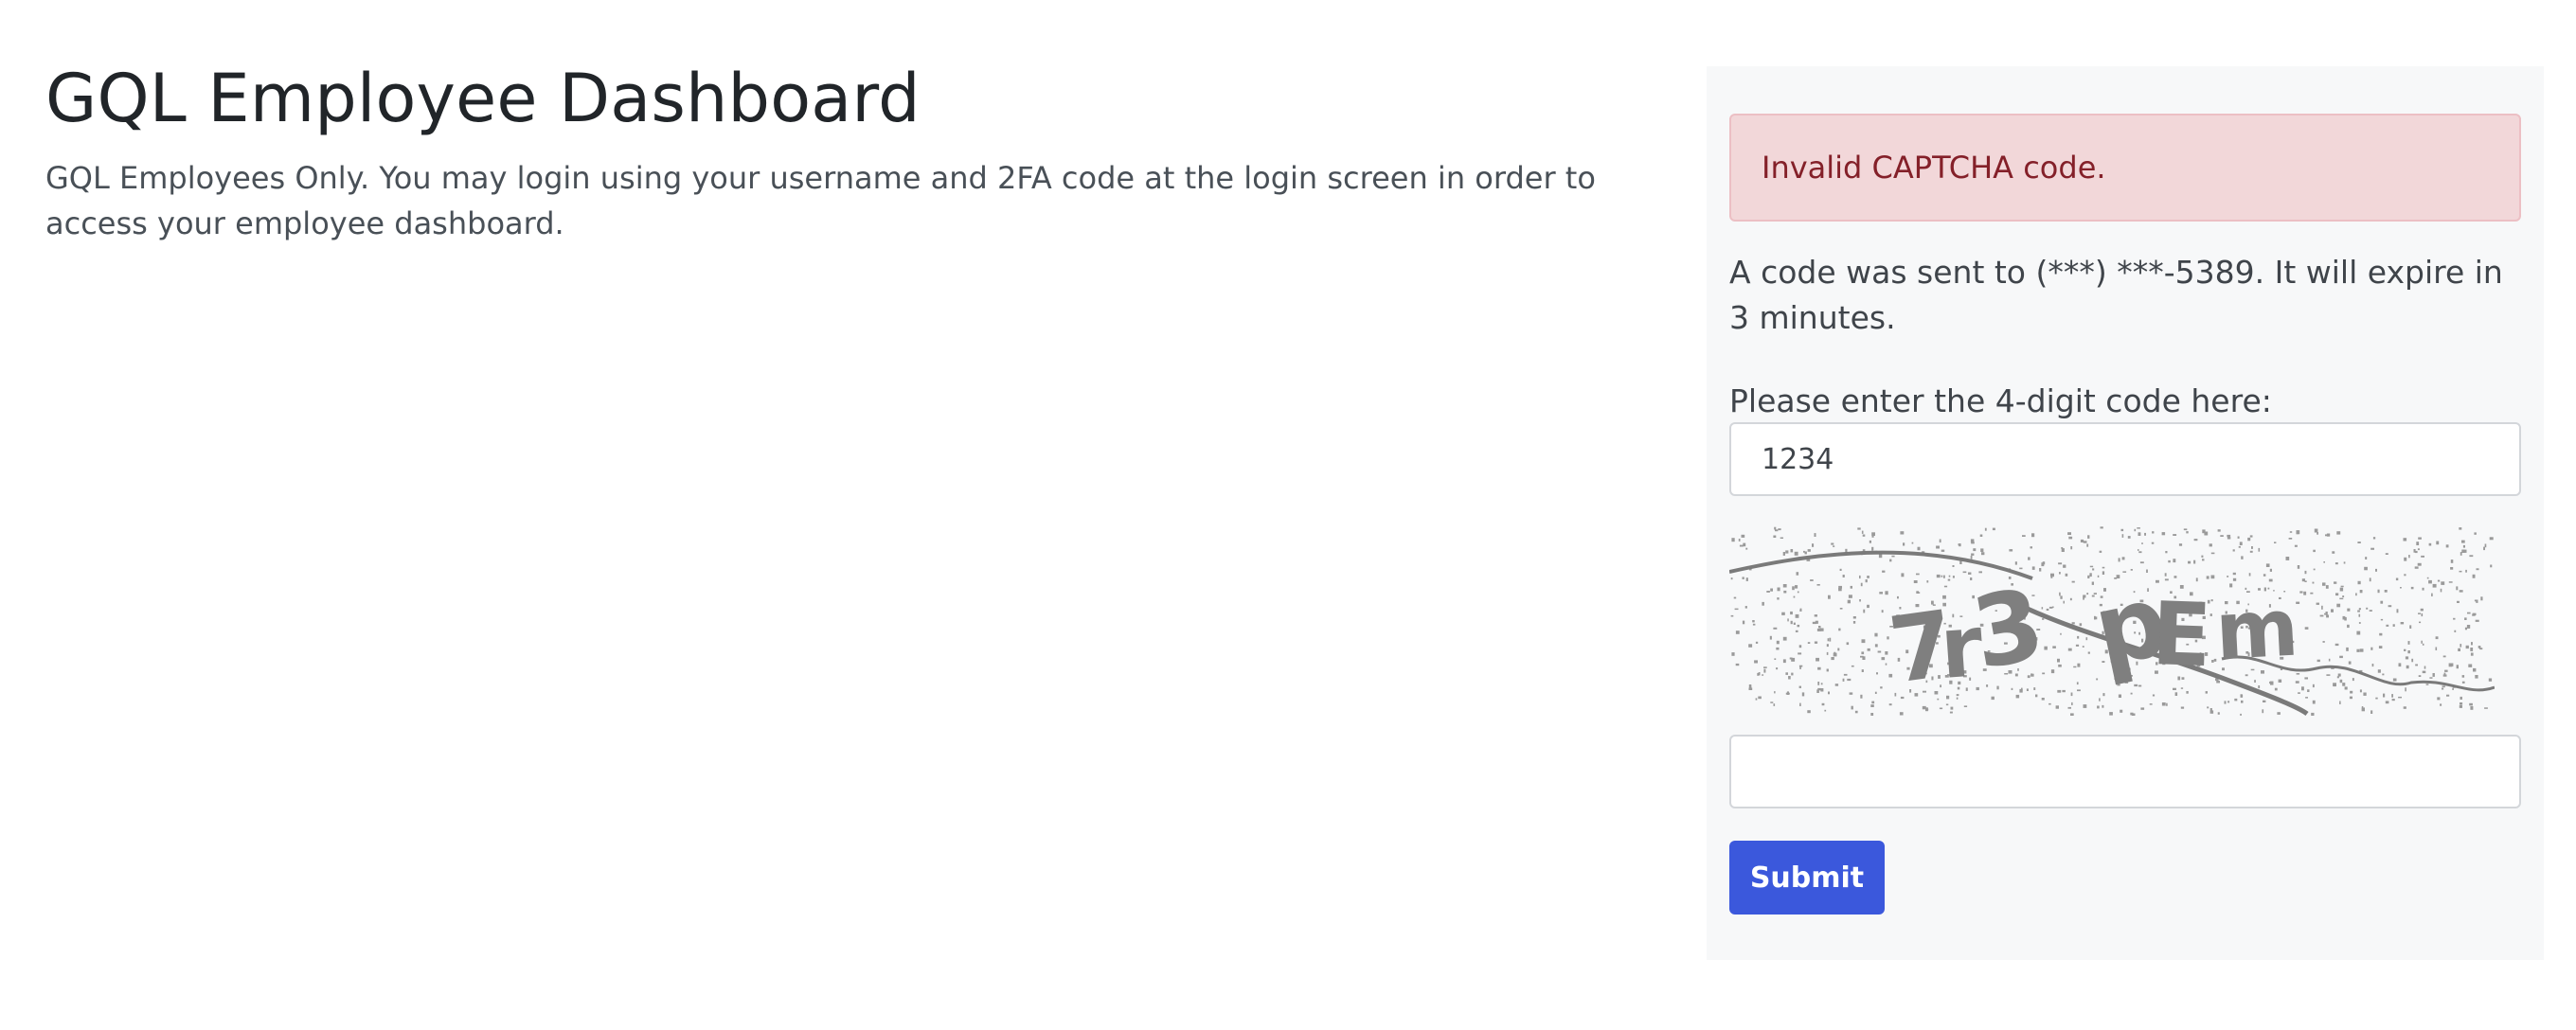 The height and width of the screenshot is (1030, 2576). What do you see at coordinates (2257, 629) in the screenshot?
I see `svg-text: m` at bounding box center [2257, 629].